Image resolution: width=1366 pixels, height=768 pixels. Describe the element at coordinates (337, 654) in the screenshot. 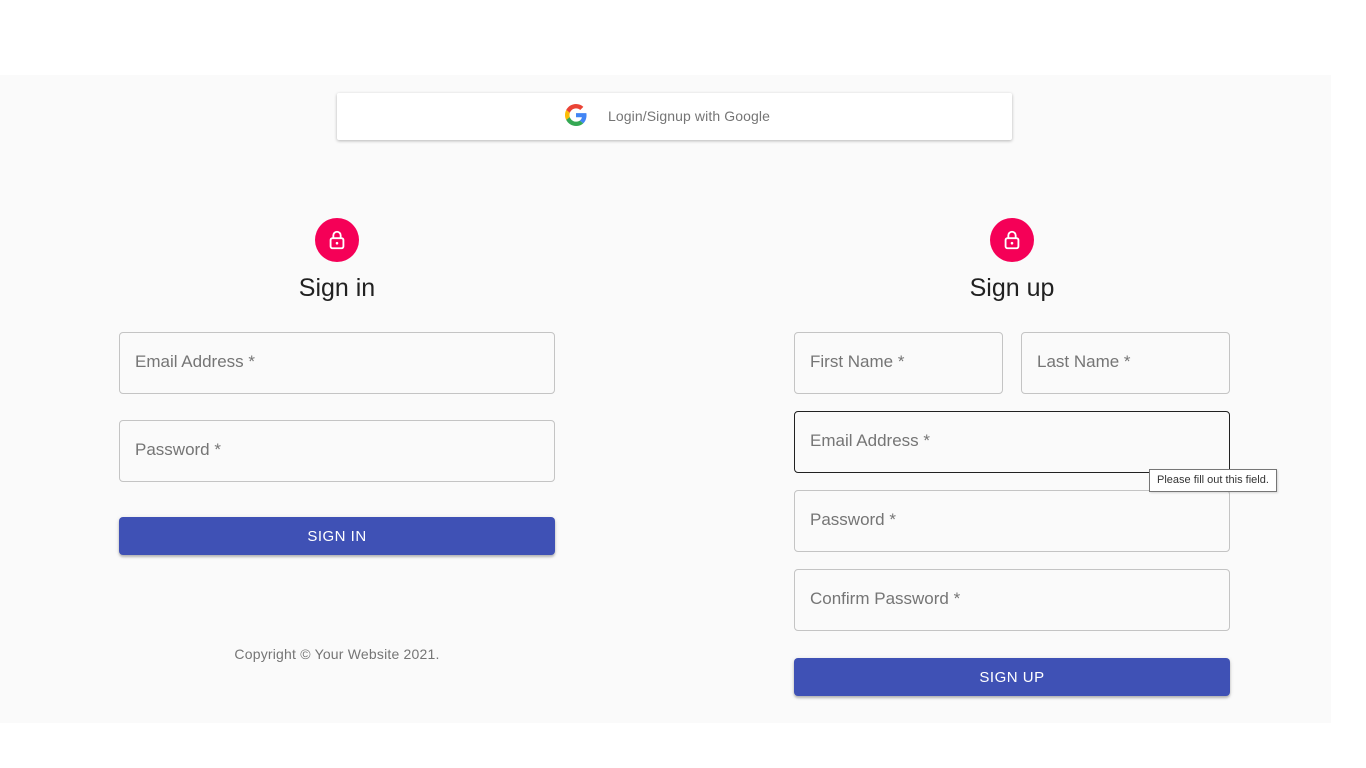

I see `copyright-text: Copyright © Your Website 2021.` at that location.